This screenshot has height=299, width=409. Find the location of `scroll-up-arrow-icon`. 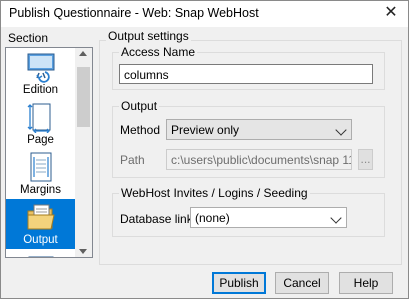

scroll-up-arrow-icon is located at coordinates (83, 53).